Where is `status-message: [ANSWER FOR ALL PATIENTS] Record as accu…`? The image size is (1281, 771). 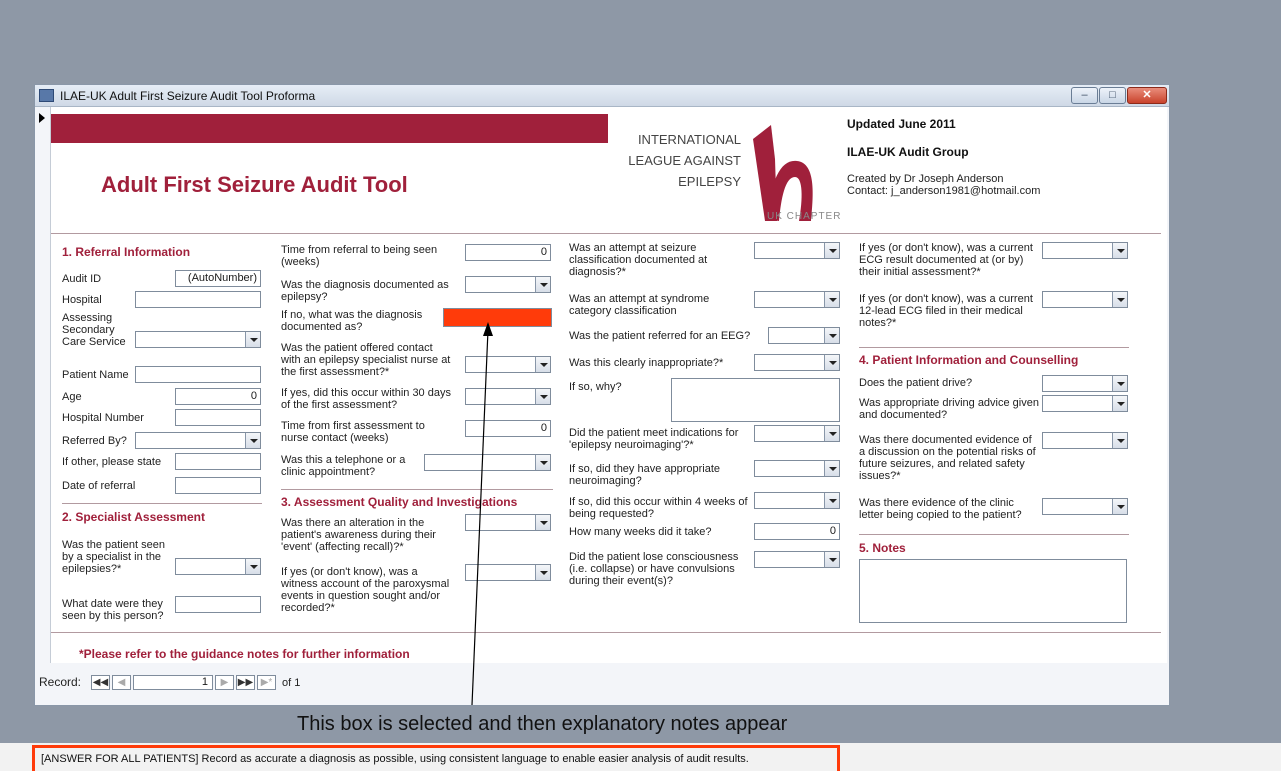 status-message: [ANSWER FOR ALL PATIENTS] Record as accu… is located at coordinates (436, 758).